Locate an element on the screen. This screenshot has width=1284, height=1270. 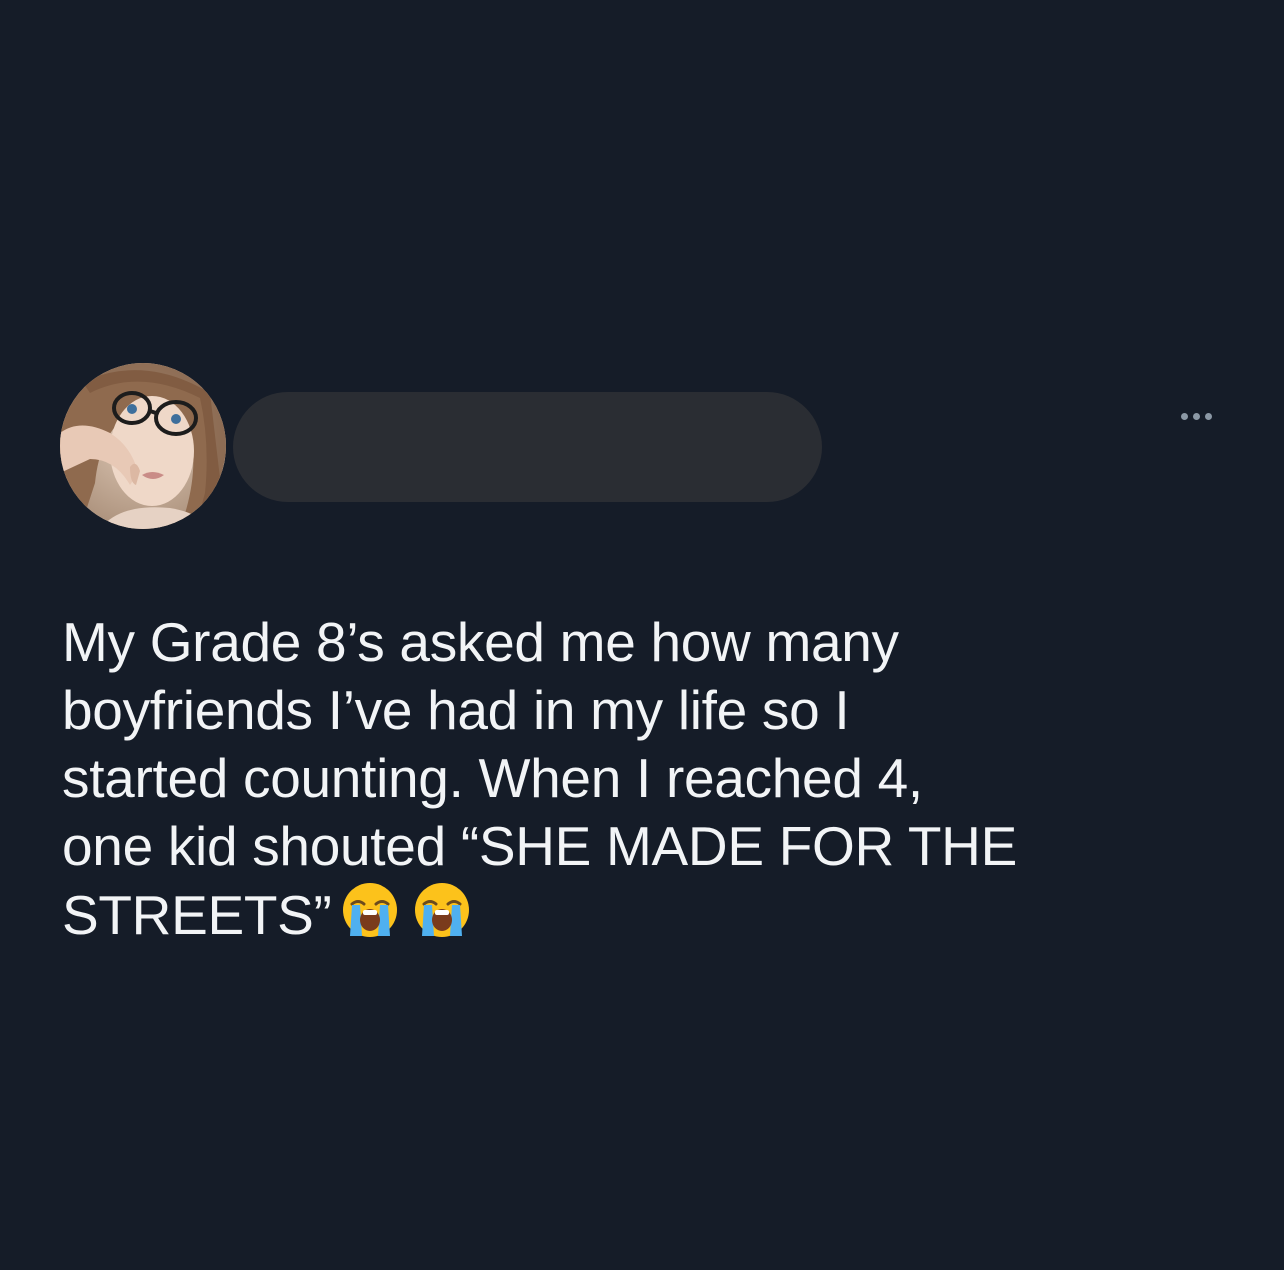
tweet-text-line: one kid shouted “SHE MADE FOR THE is located at coordinates (539, 846).